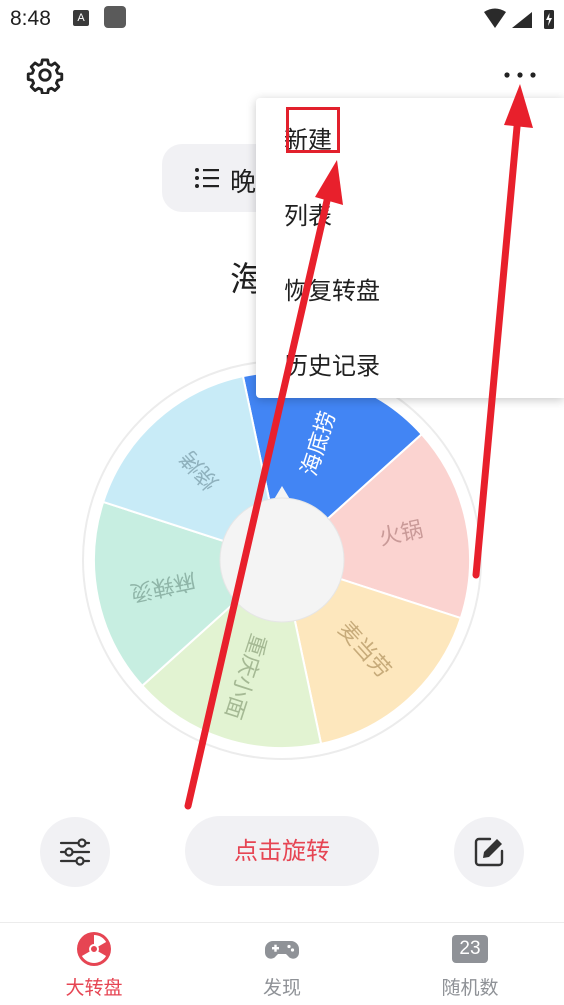  I want to click on menu-item-list: 列表, so click(308, 213).